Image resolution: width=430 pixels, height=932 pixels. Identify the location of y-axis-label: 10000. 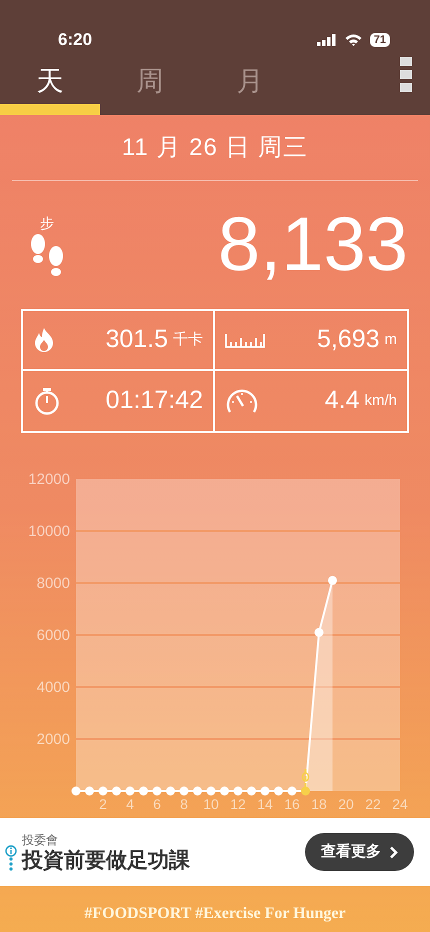
(49, 531).